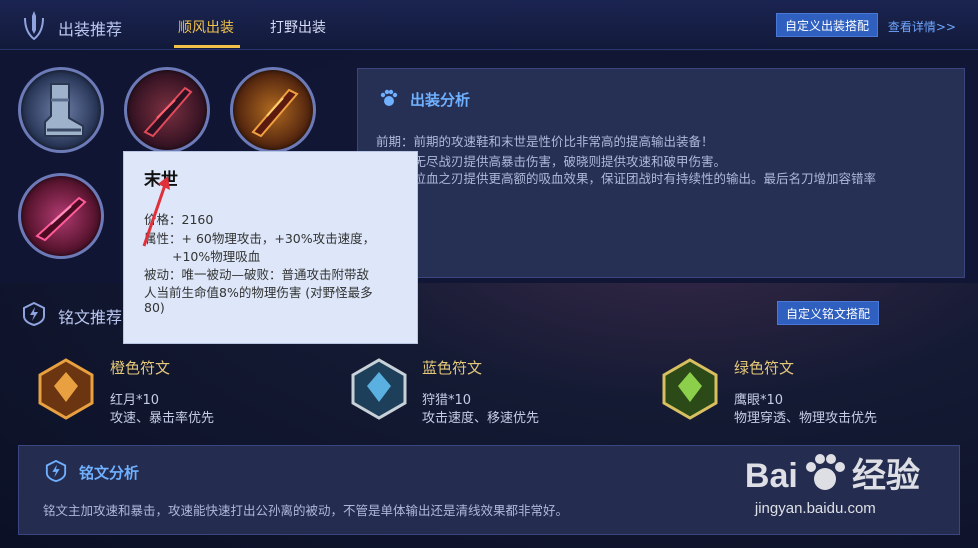 This screenshot has width=978, height=548. I want to click on analysis-late-game: 后期：泣血之刃提供更高额的吸血效果，保证团战时有持续性的输出。最后名刀增加容错率, so click(626, 178).